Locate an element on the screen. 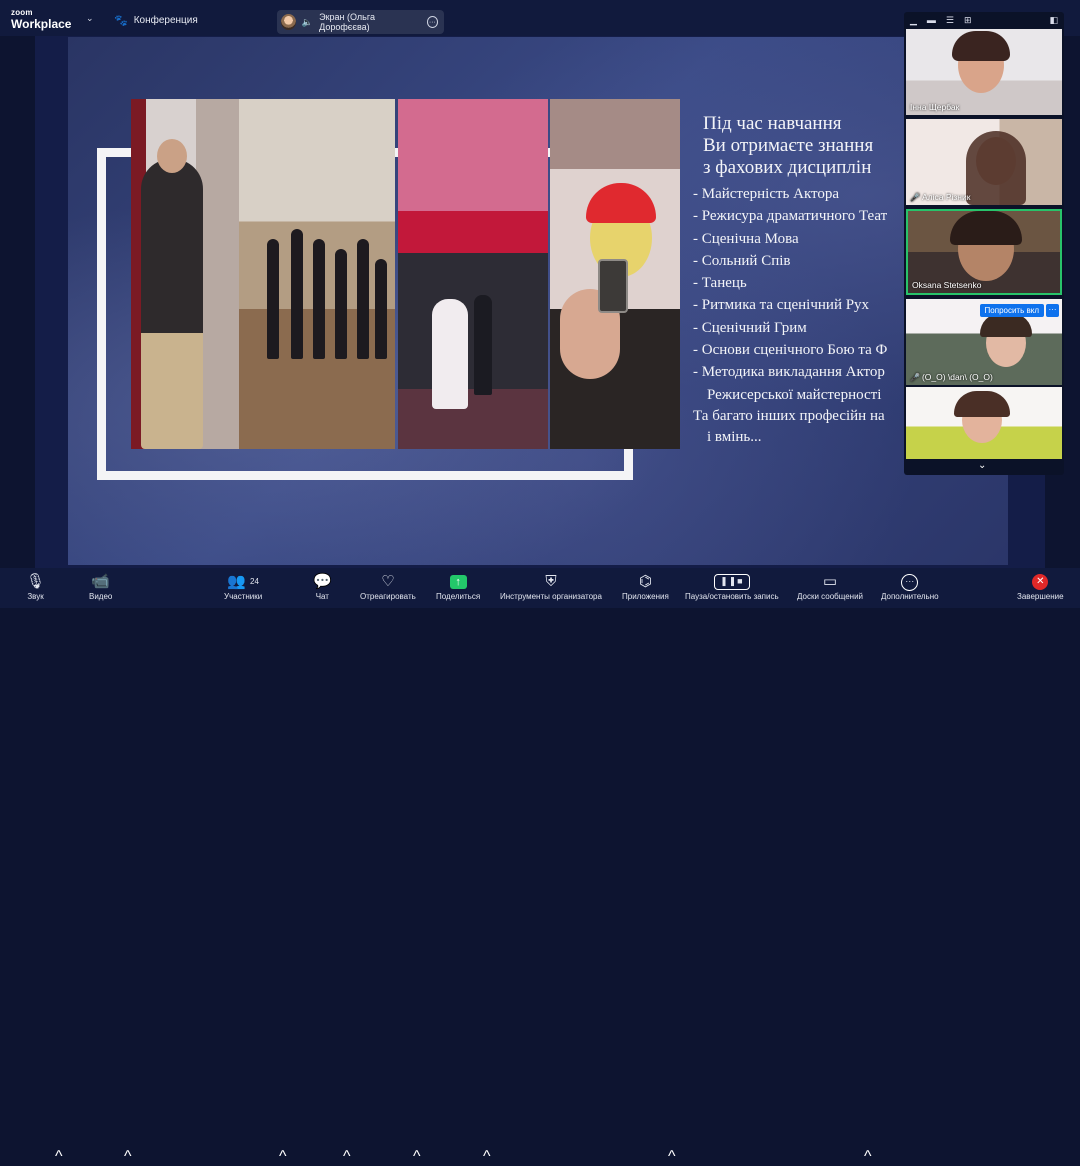 The image size is (1080, 1166). zoom-logo: zoom Workplace is located at coordinates (41, 19).